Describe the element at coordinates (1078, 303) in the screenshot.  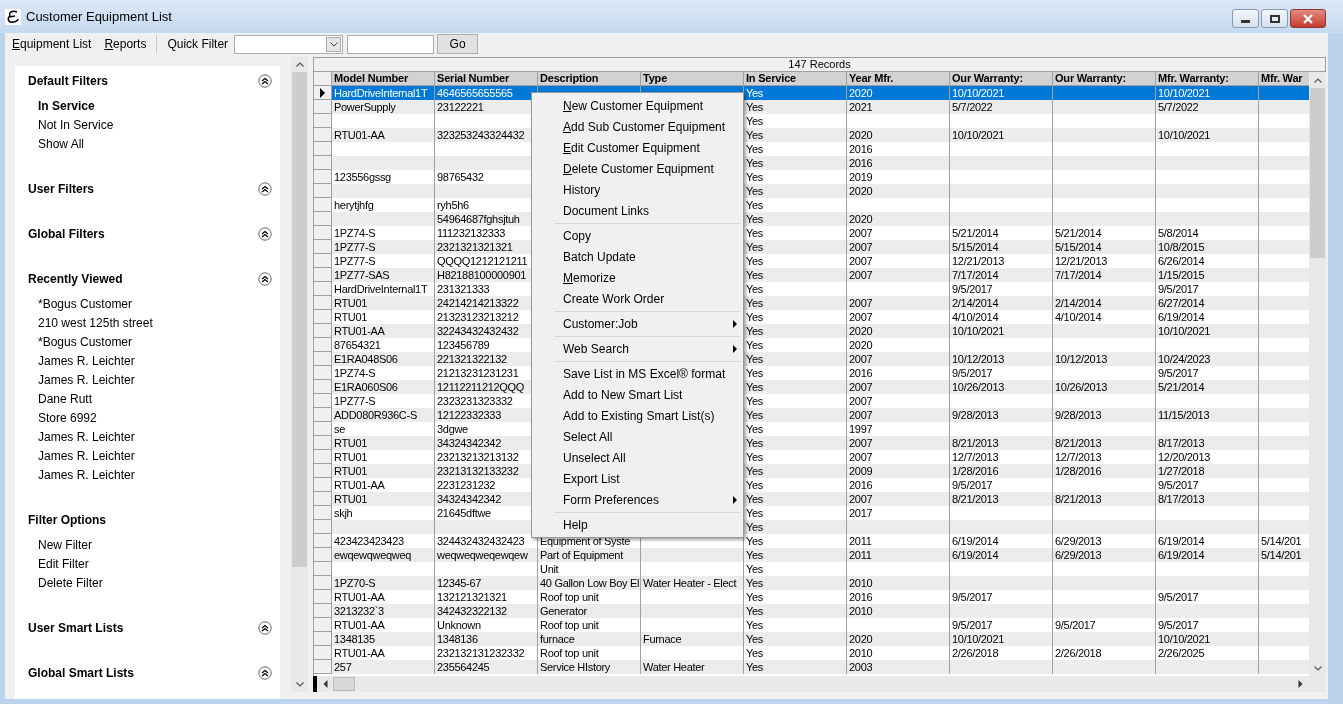
I see `table-cell: 2/14/2014` at that location.